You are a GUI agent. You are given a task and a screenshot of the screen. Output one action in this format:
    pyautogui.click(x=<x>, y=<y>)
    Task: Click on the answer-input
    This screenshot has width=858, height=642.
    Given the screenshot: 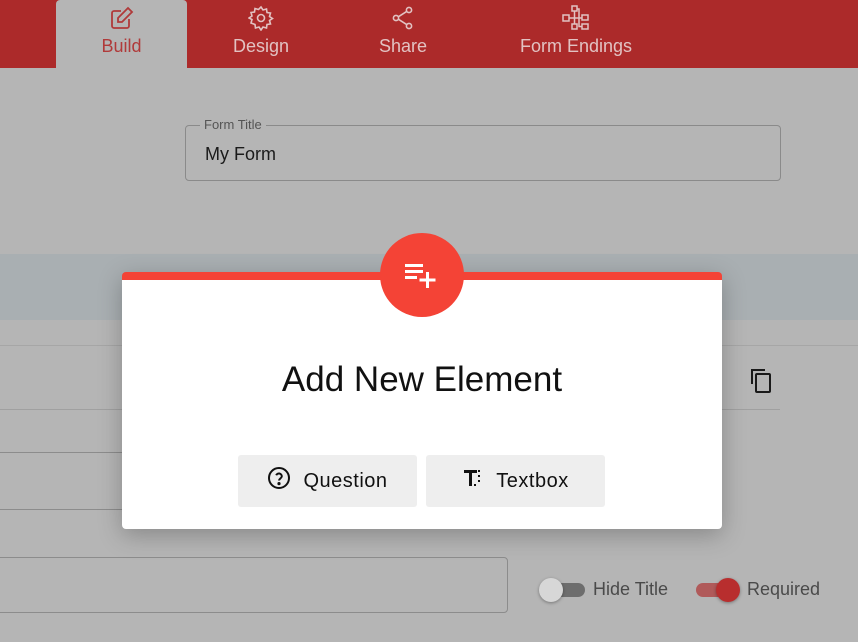 What is the action you would take?
    pyautogui.click(x=254, y=585)
    